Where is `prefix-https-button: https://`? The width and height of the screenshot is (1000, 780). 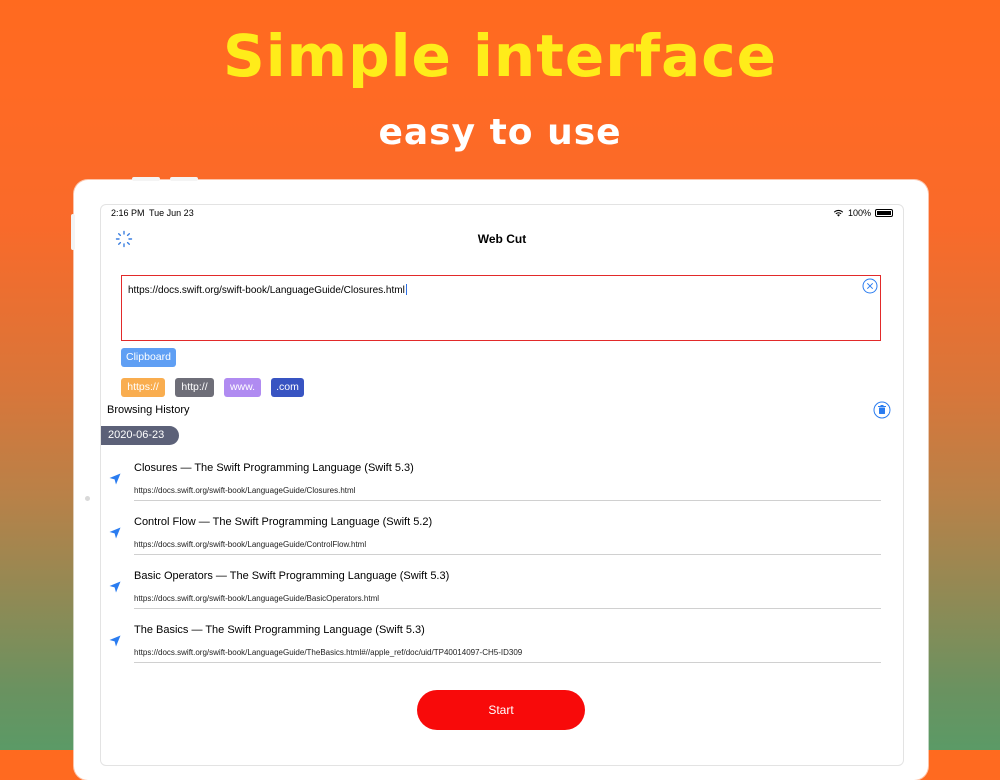 prefix-https-button: https:// is located at coordinates (143, 387).